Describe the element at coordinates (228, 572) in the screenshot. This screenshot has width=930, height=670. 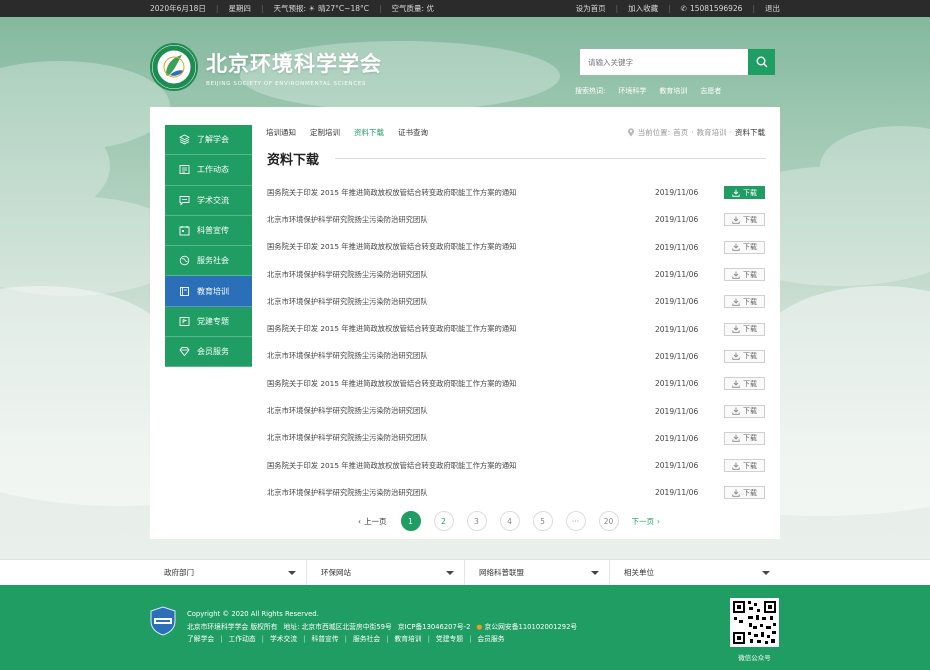
I see `gov-departments-select: 政府部门` at that location.